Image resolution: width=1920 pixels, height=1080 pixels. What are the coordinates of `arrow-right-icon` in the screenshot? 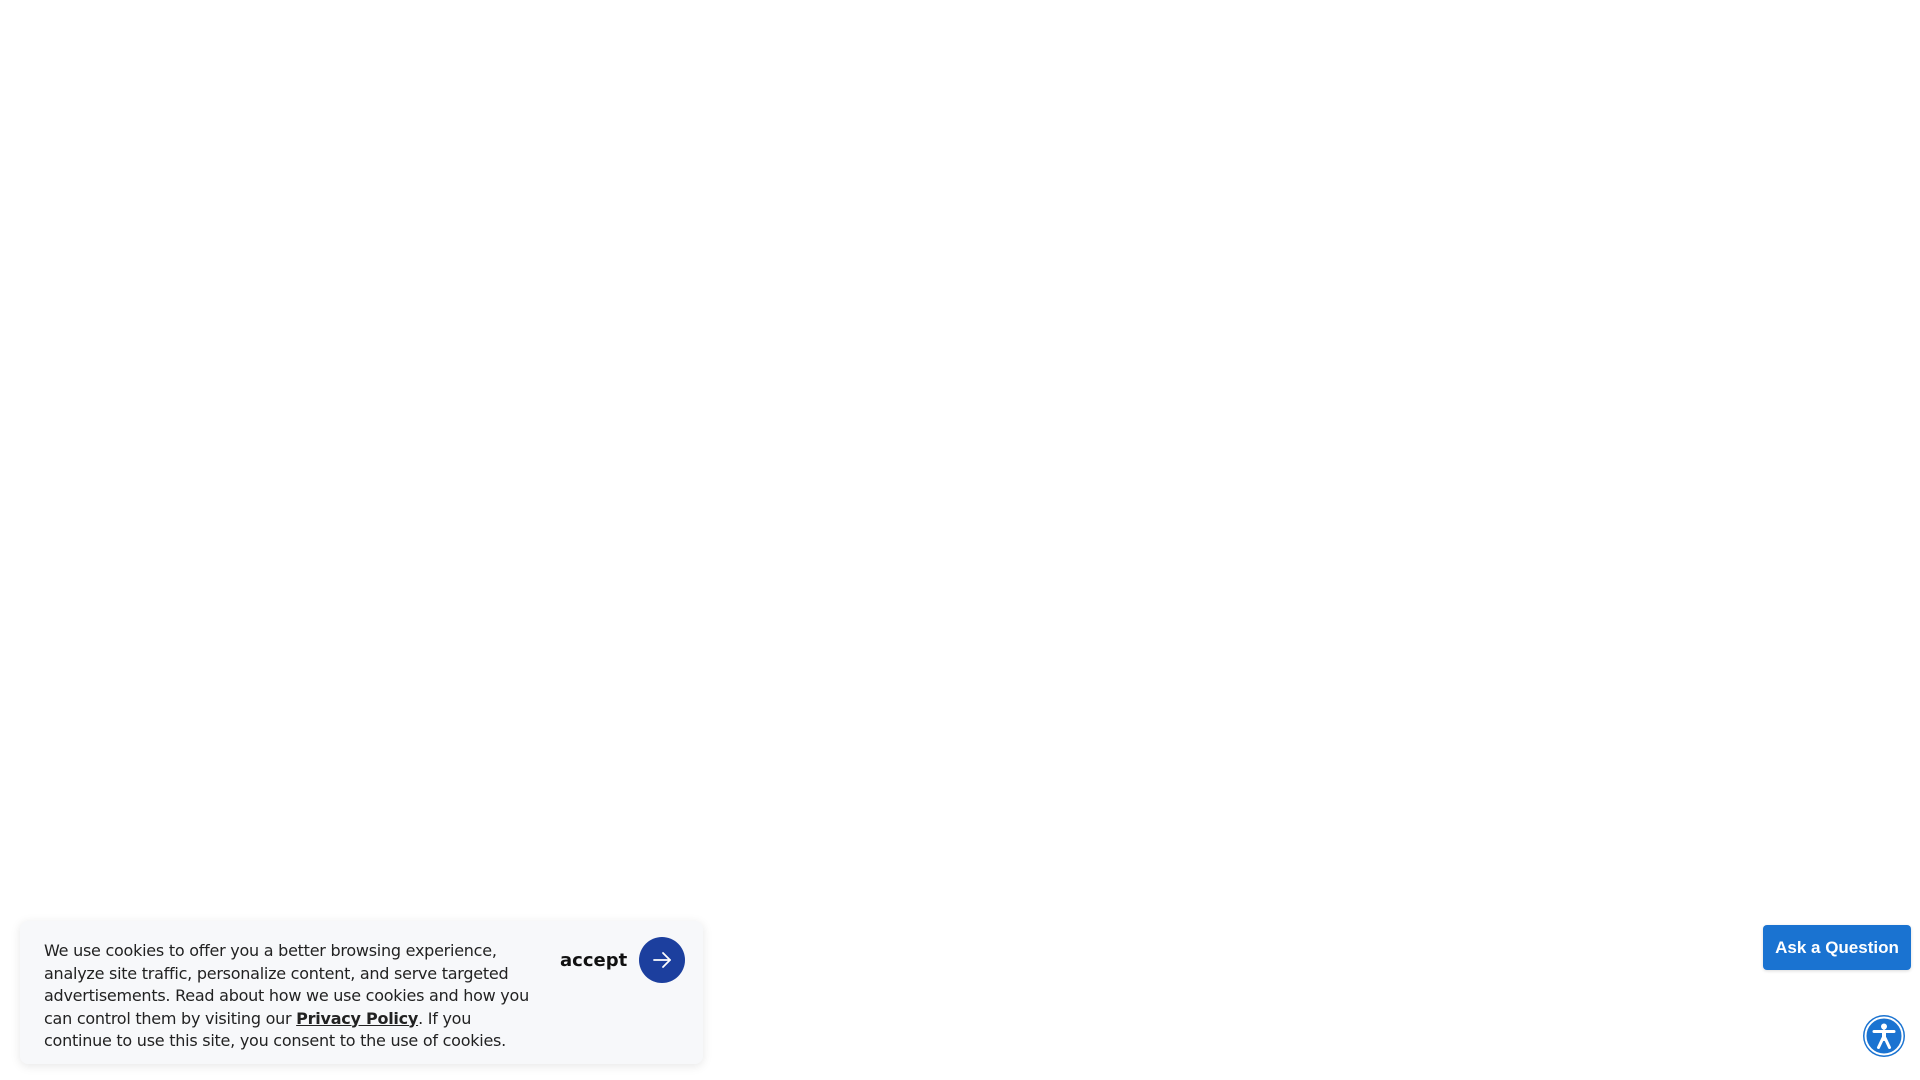 It's located at (662, 960).